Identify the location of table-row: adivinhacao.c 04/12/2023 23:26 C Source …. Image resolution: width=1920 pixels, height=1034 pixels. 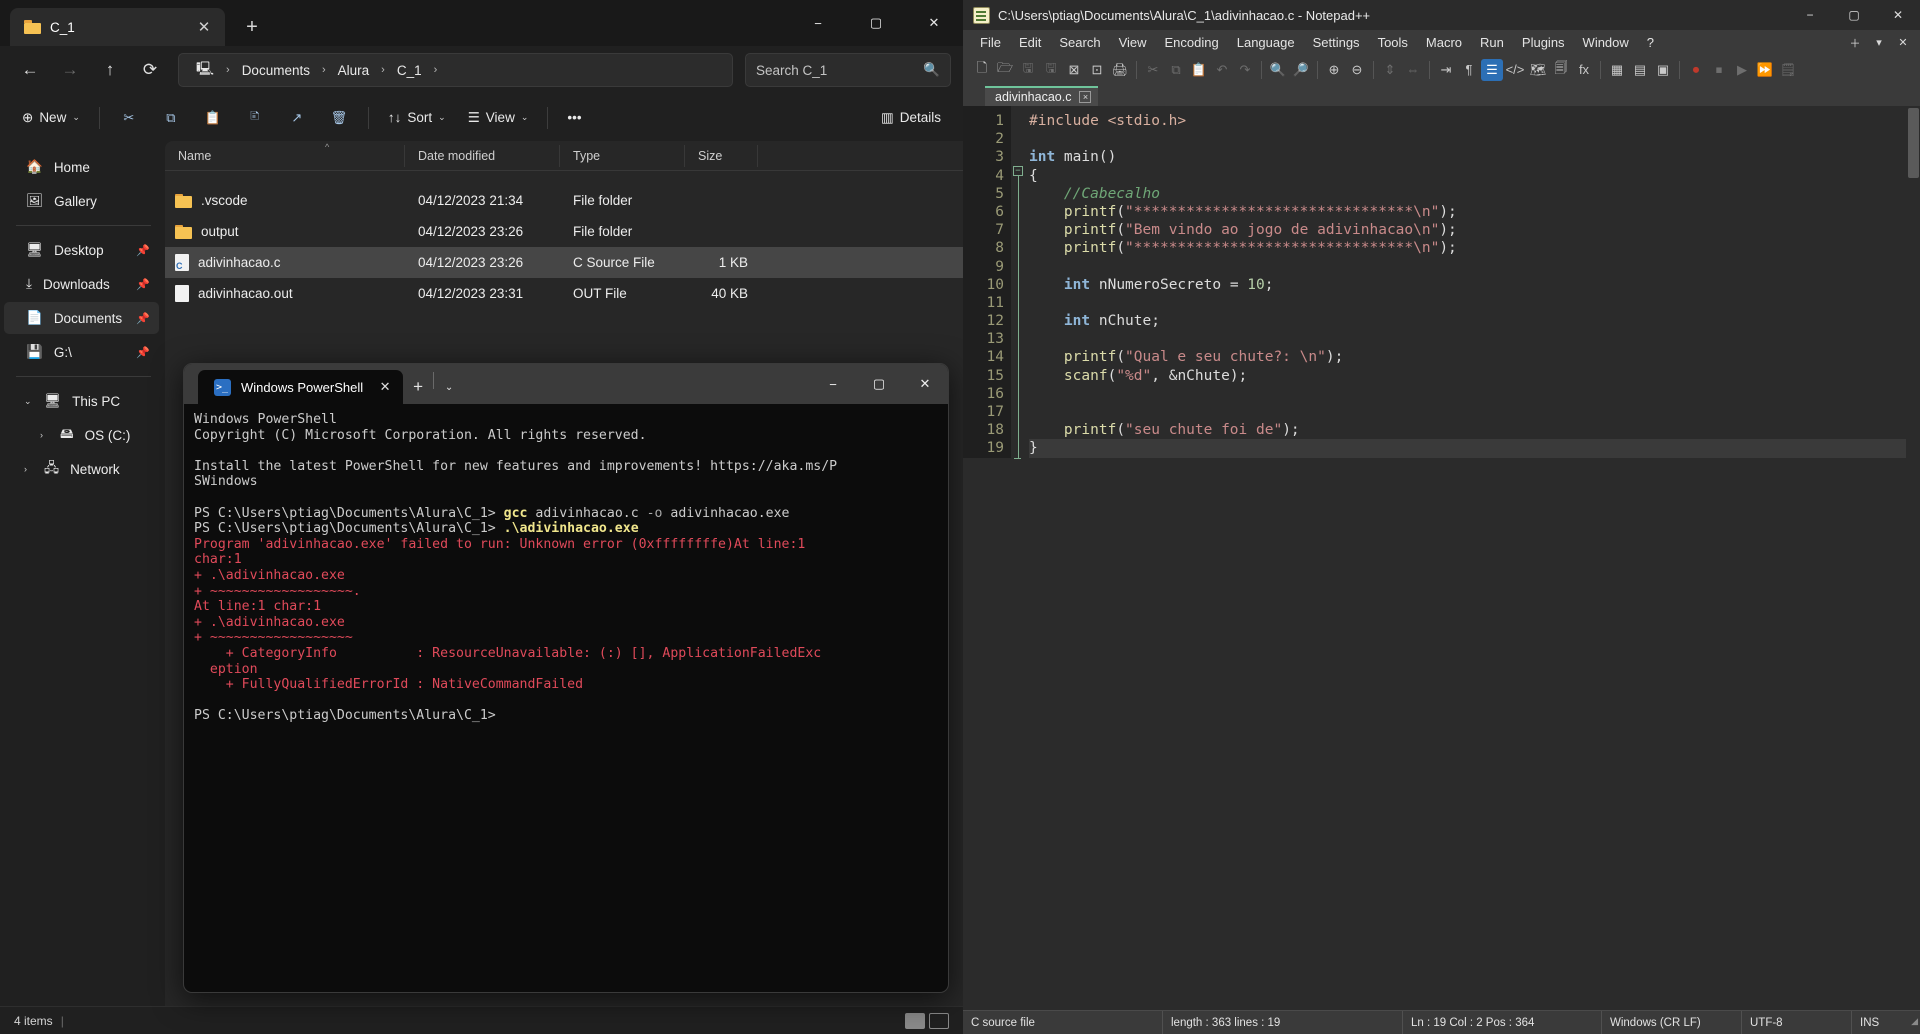
(564, 262).